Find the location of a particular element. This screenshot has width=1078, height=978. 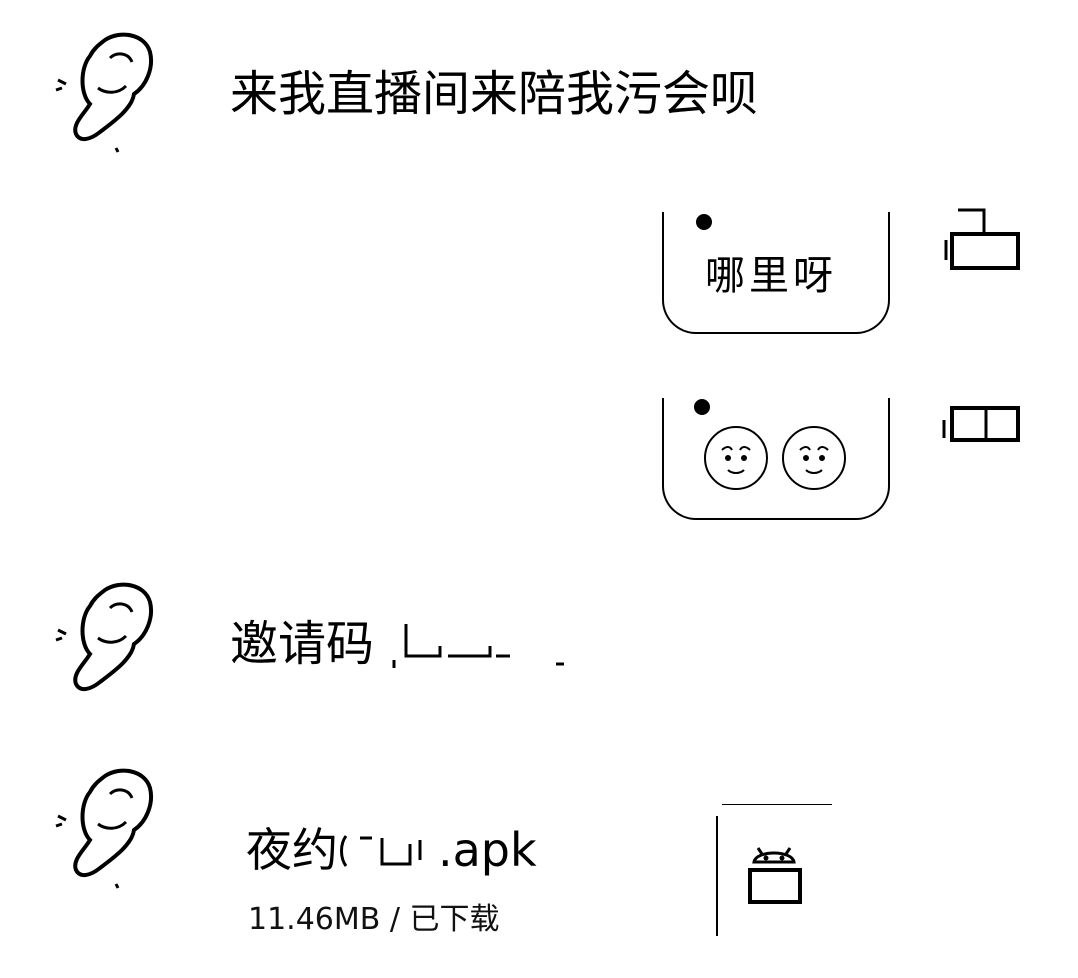

file-card-divider is located at coordinates (717, 876).